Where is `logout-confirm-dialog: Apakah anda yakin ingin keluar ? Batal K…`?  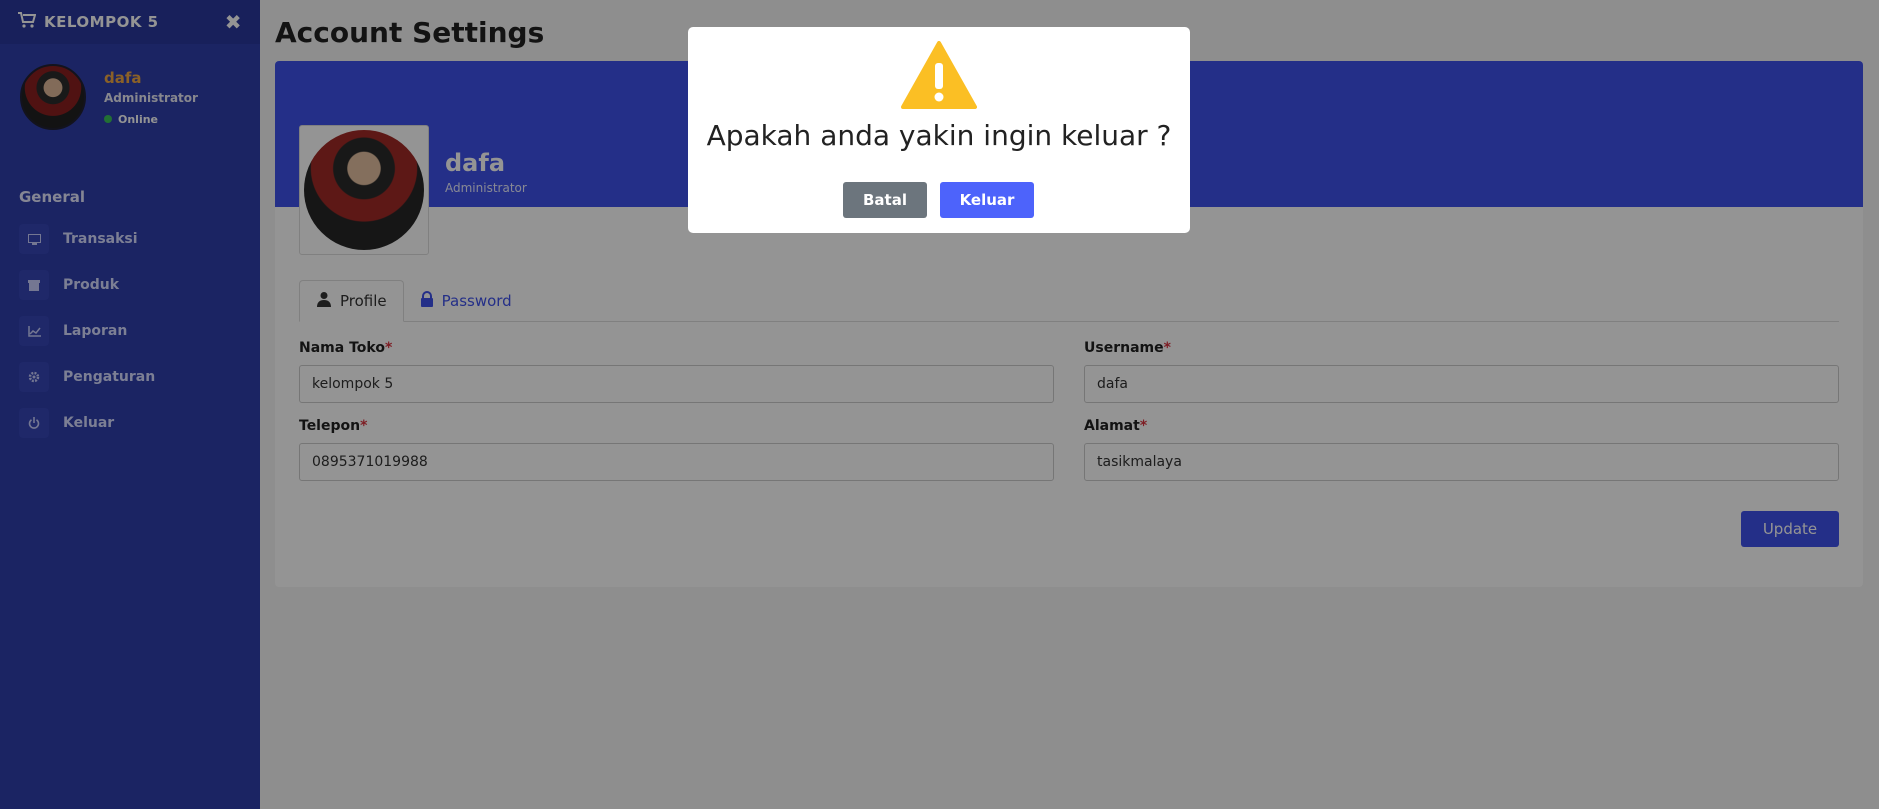
logout-confirm-dialog: Apakah anda yakin ingin keluar ? Batal K… is located at coordinates (939, 130).